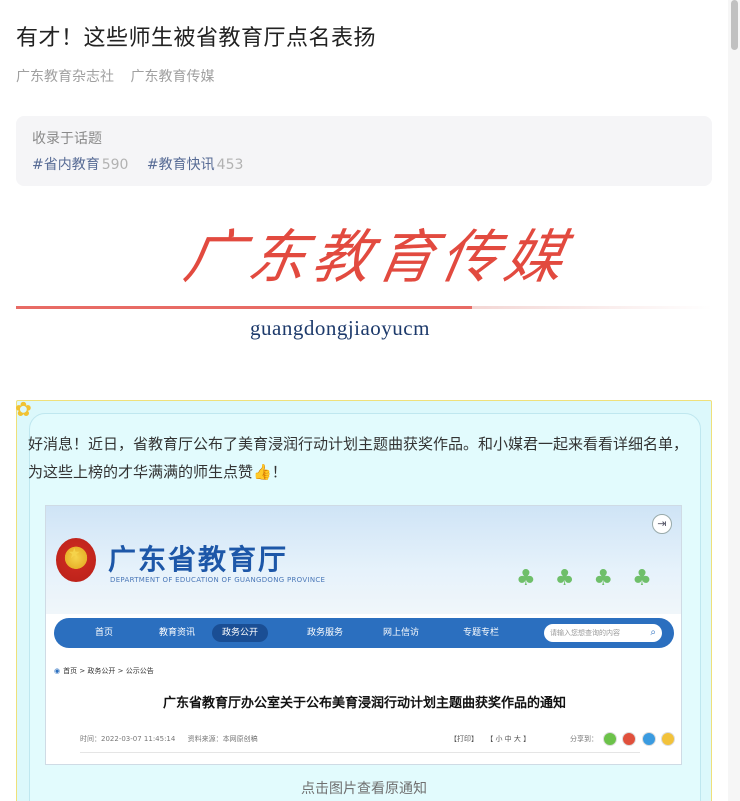 This screenshot has height=801, width=740. What do you see at coordinates (734, 400) in the screenshot?
I see `scrollbar-track` at bounding box center [734, 400].